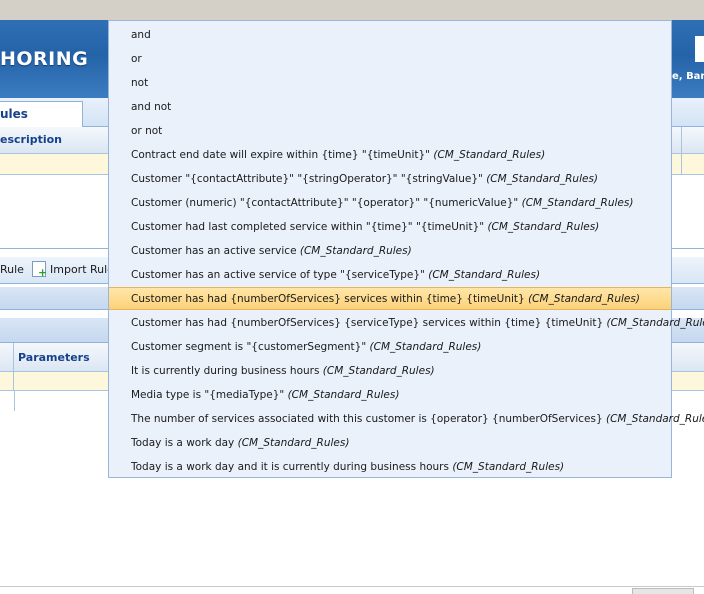 The image size is (704, 594). Describe the element at coordinates (31, 139) in the screenshot. I see `description-column-header: escription` at that location.